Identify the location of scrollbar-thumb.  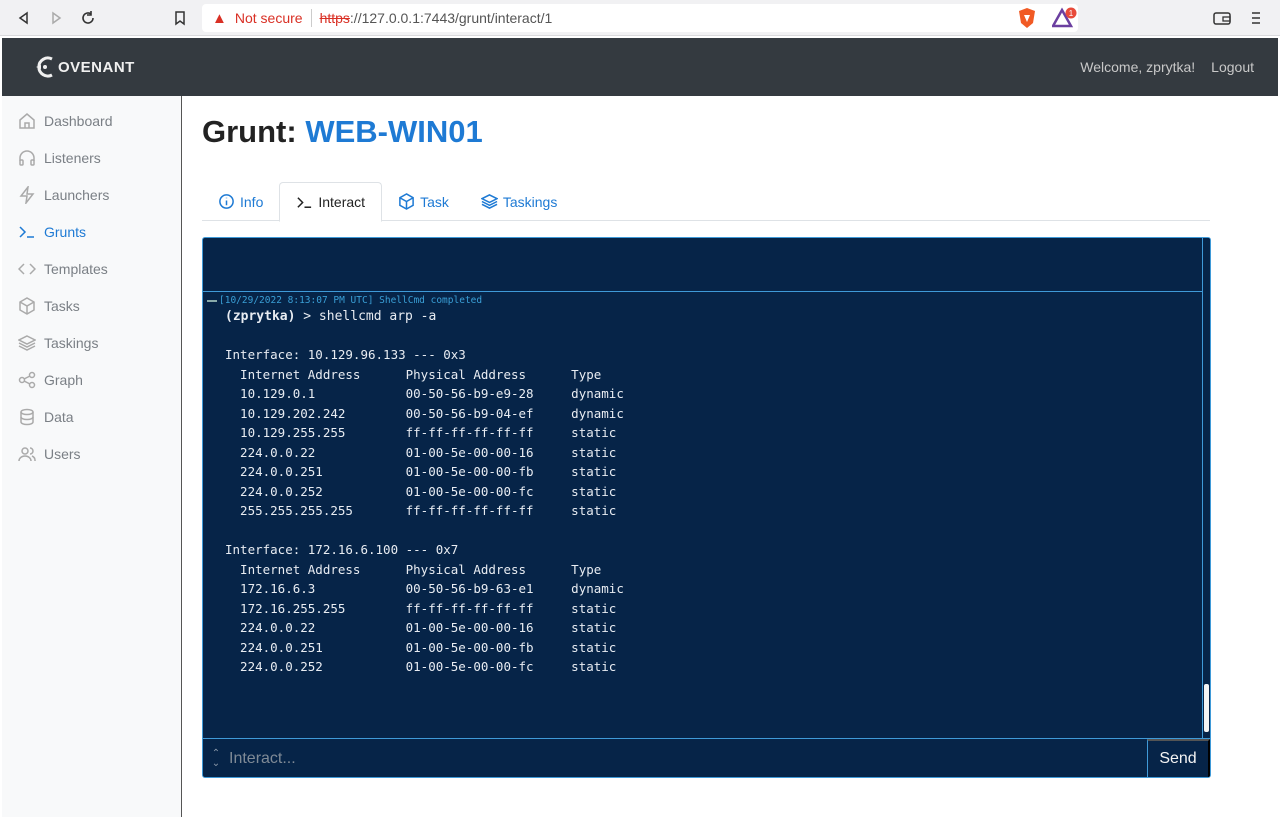
(1206, 708).